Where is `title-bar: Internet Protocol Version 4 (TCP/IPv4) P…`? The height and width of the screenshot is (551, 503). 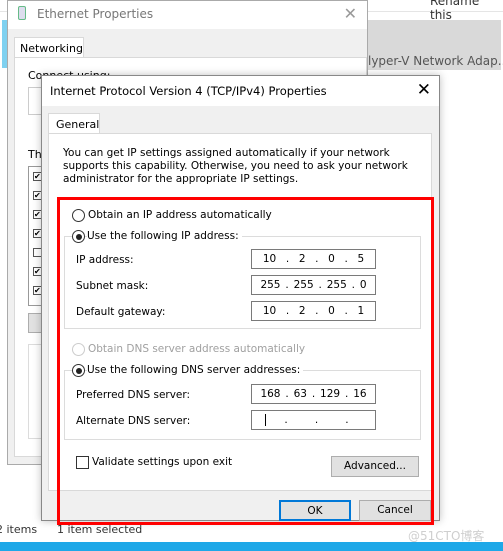
title-bar: Internet Protocol Version 4 (TCP/IPv4) P… is located at coordinates (240, 91).